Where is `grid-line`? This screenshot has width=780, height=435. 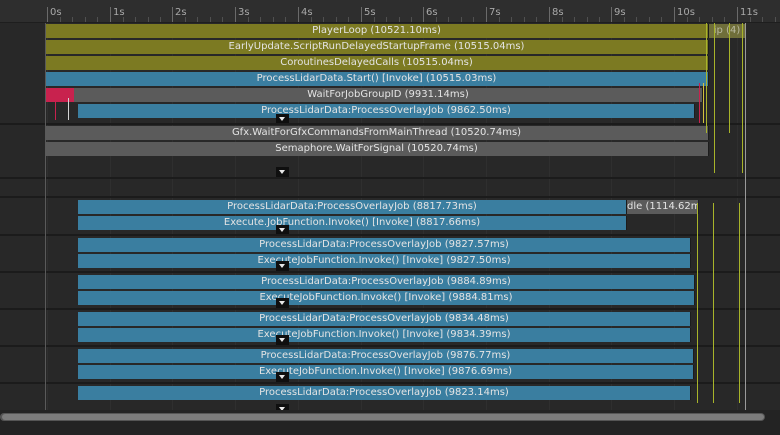
grid-line is located at coordinates (737, 216).